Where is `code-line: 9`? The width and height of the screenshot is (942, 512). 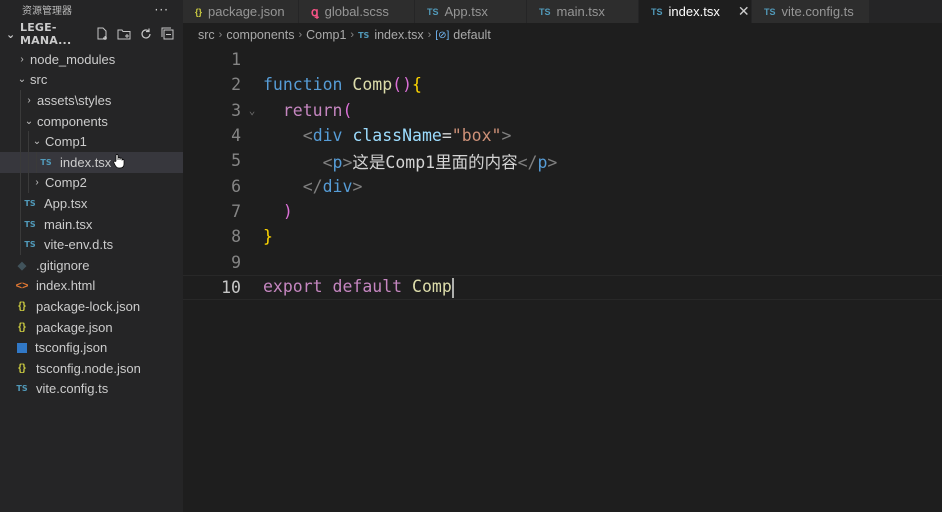
code-line: 9 is located at coordinates (562, 261).